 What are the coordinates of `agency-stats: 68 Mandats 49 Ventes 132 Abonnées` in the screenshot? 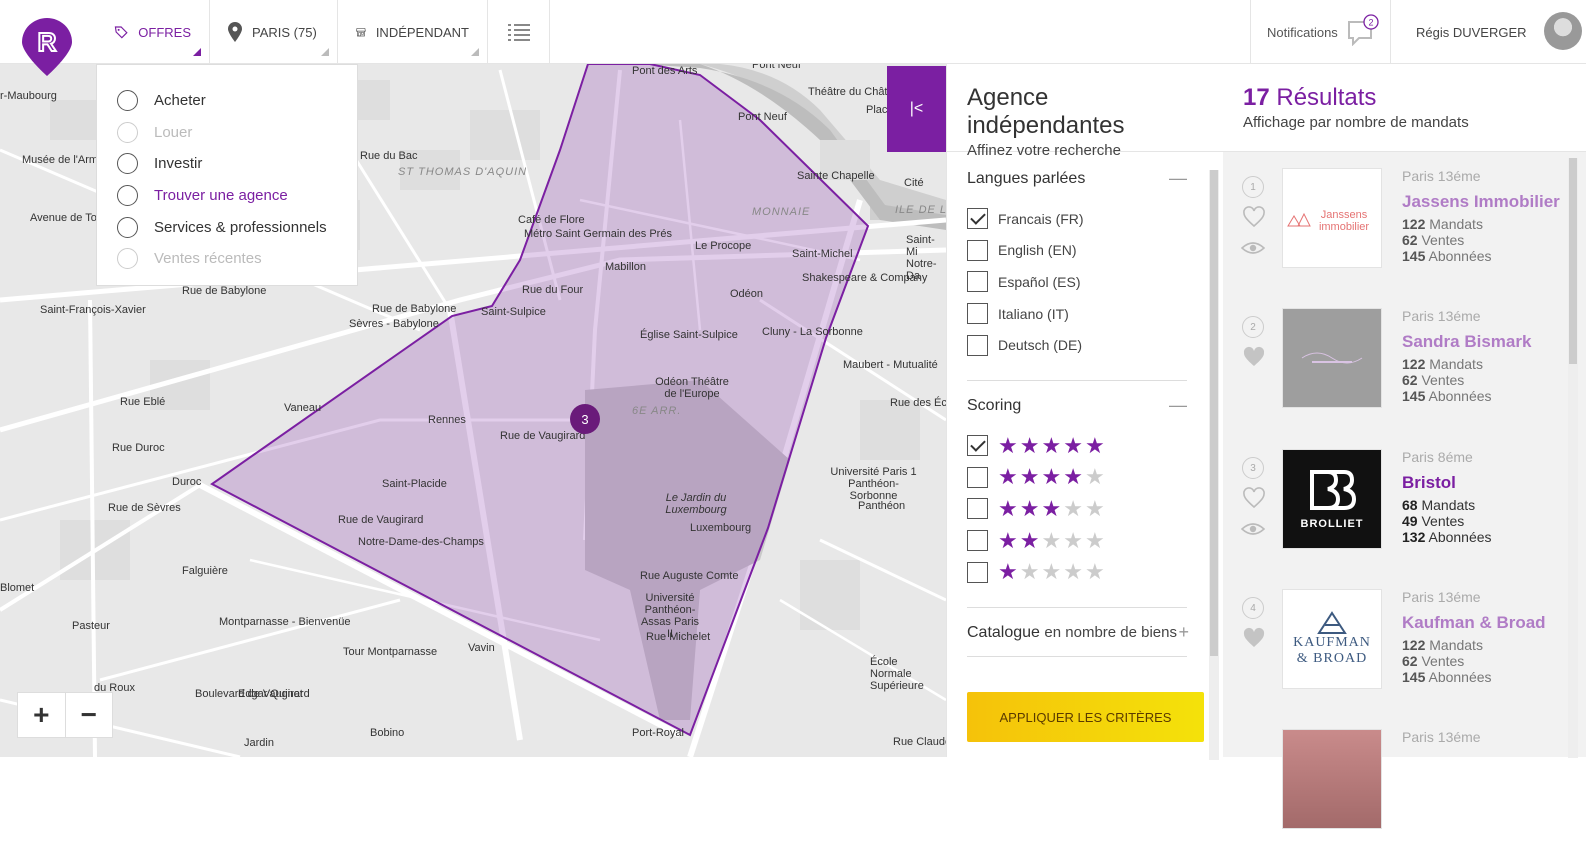 It's located at (1447, 521).